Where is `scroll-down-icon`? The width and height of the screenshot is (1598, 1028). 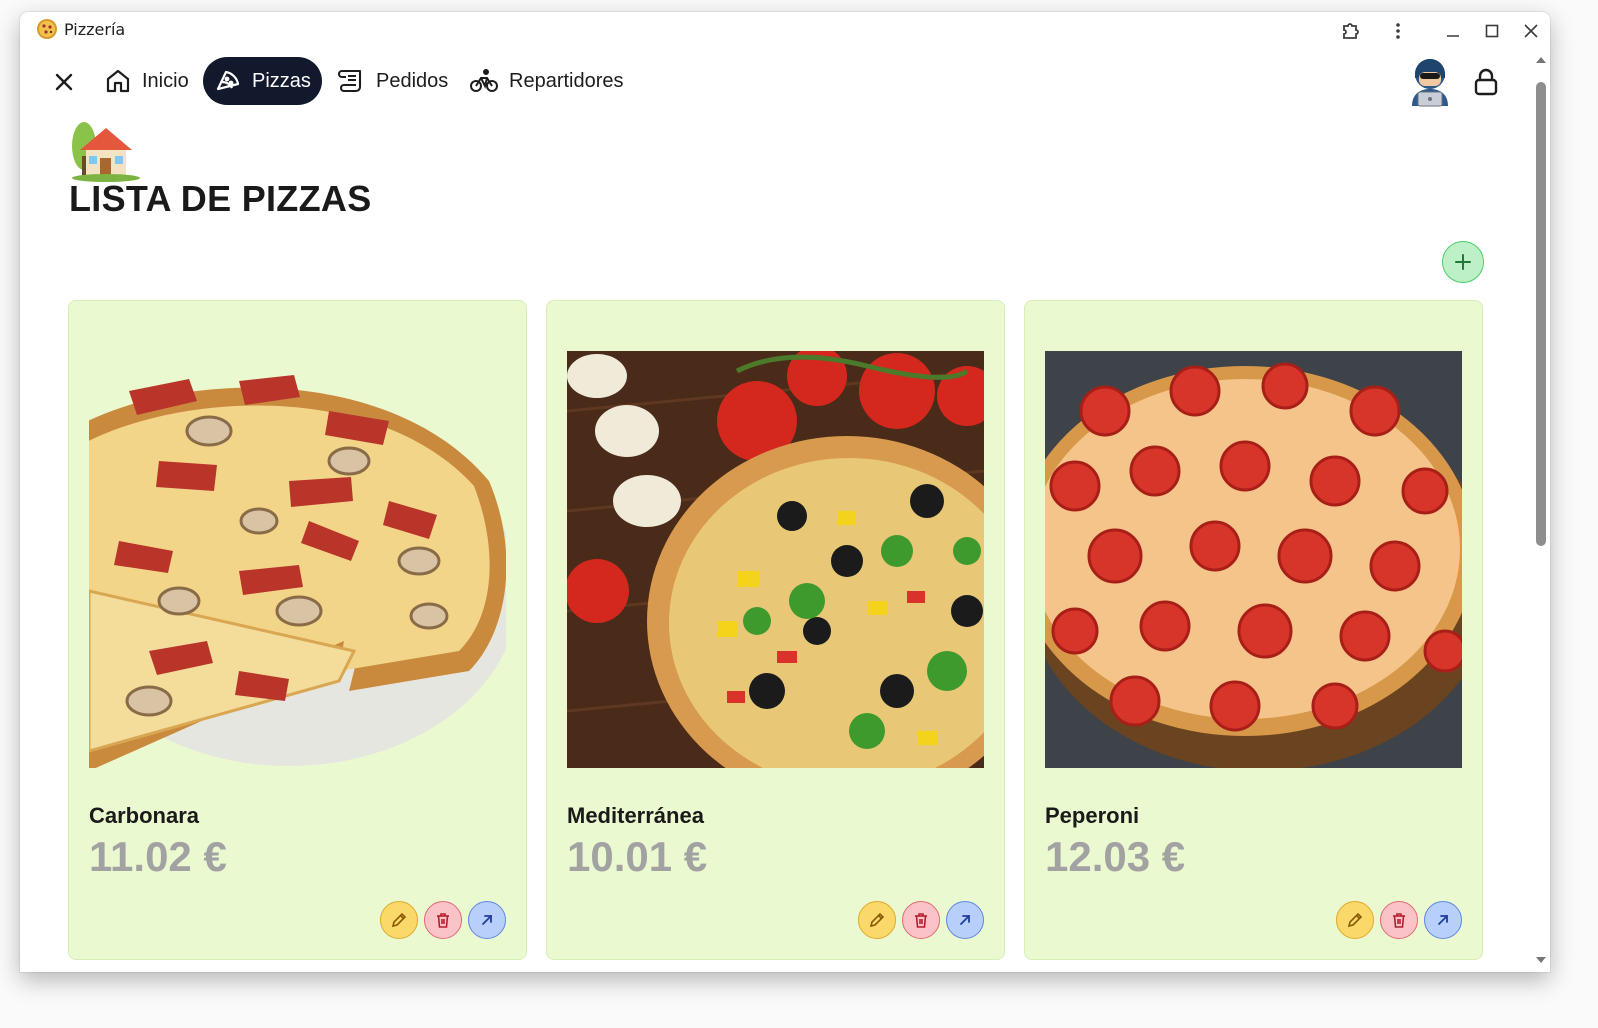 scroll-down-icon is located at coordinates (1541, 960).